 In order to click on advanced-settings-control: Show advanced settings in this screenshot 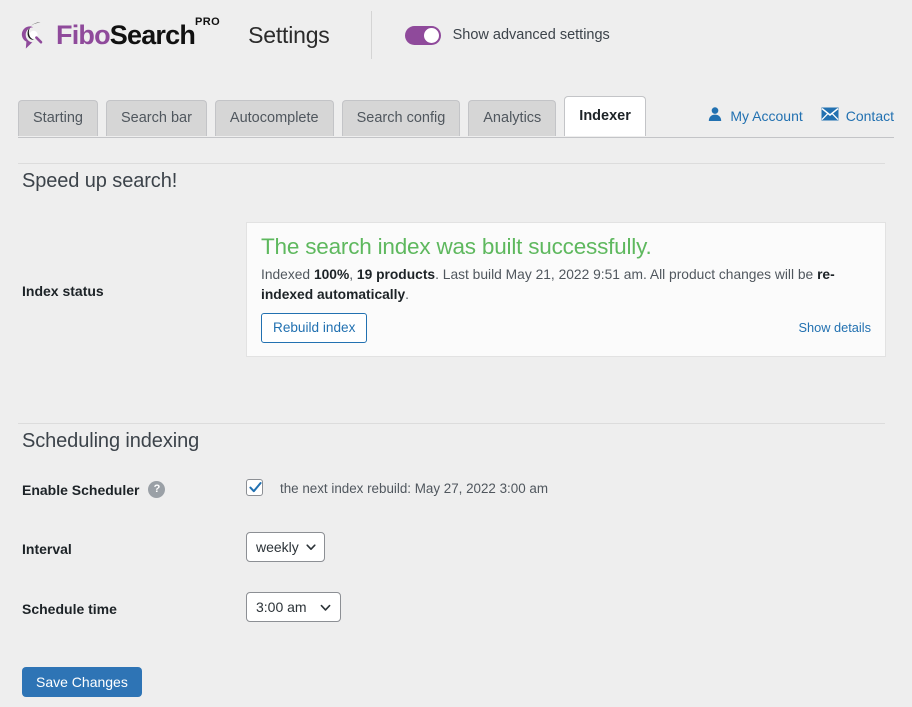, I will do `click(507, 35)`.